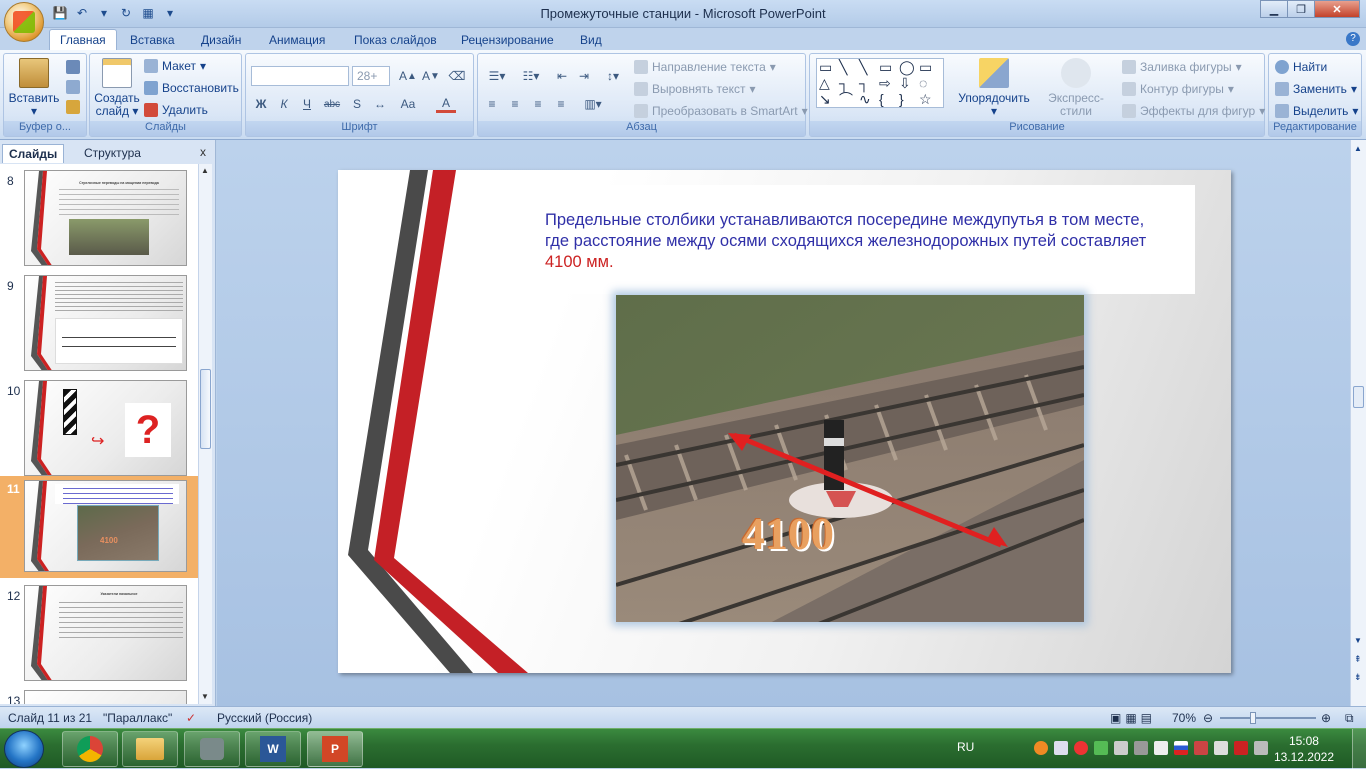 This screenshot has height=769, width=1366. What do you see at coordinates (705, 67) in the screenshot?
I see `text-direction-button: Направление текста ▾` at bounding box center [705, 67].